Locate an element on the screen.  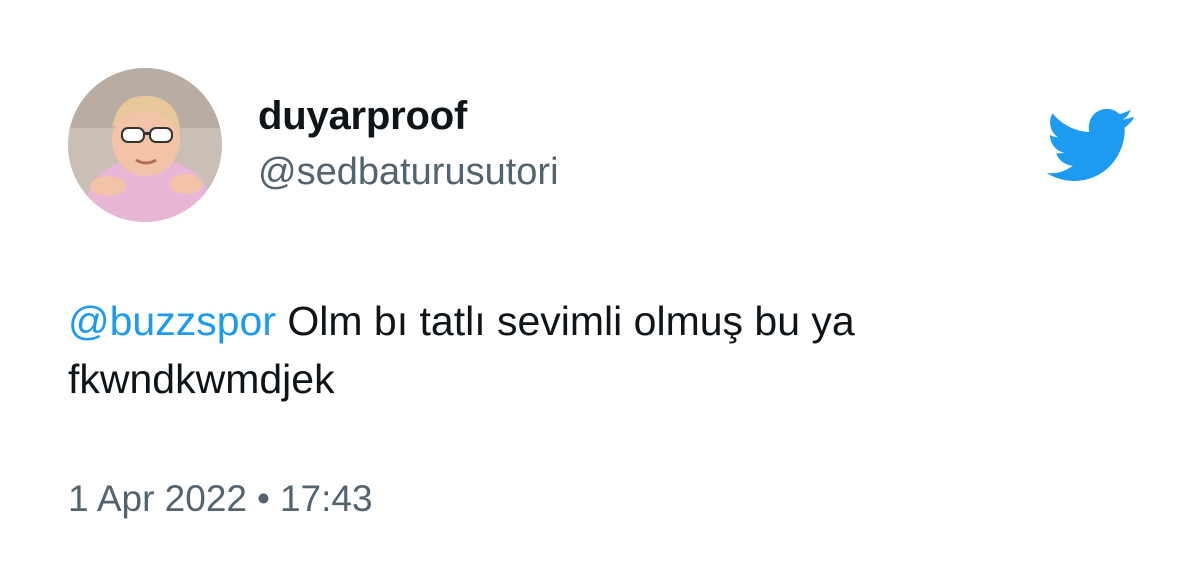
avatar-image is located at coordinates (145, 145).